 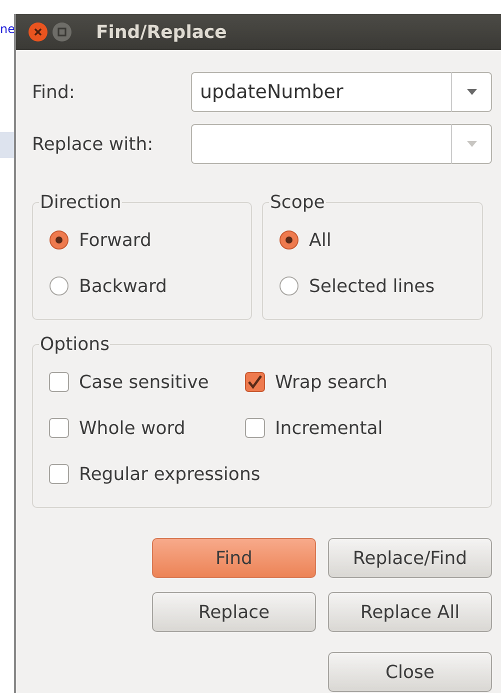 What do you see at coordinates (410, 558) in the screenshot?
I see `dialog-button: Replace/Find` at bounding box center [410, 558].